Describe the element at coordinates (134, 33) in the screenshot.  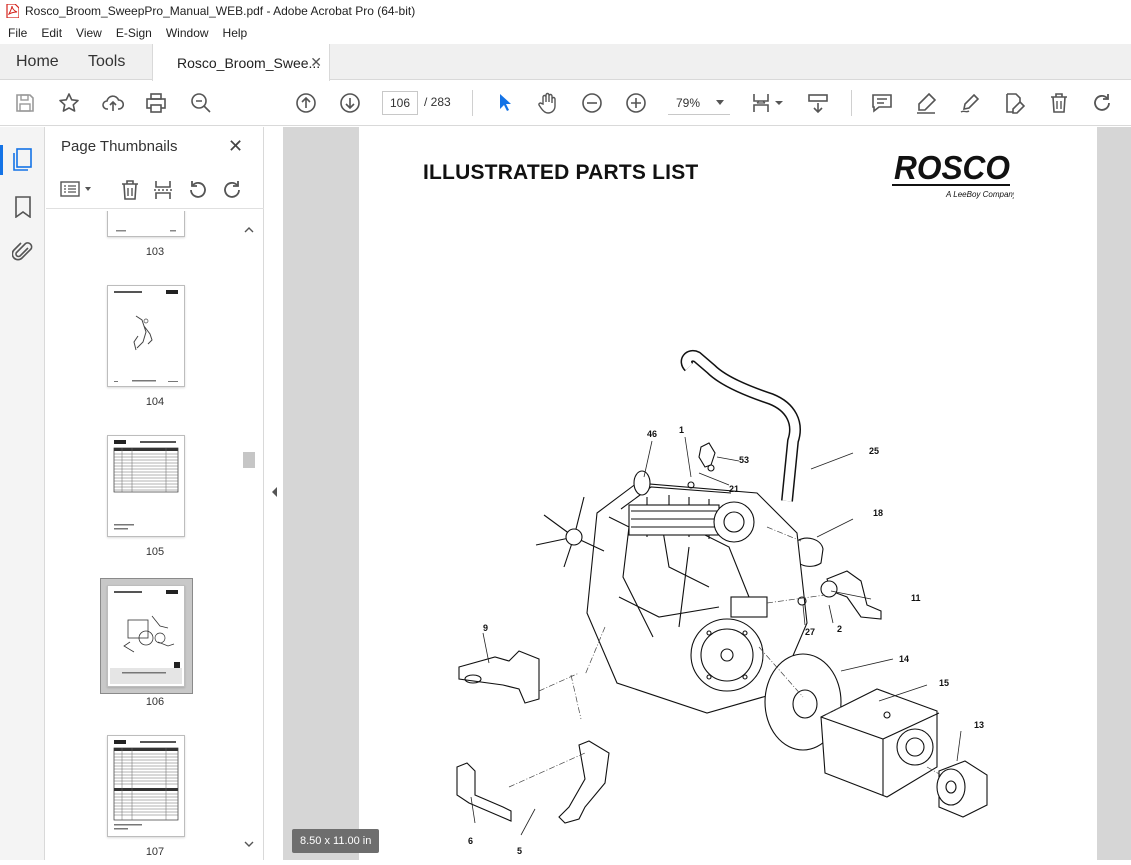
I see `menu-esign: E-Sign` at that location.